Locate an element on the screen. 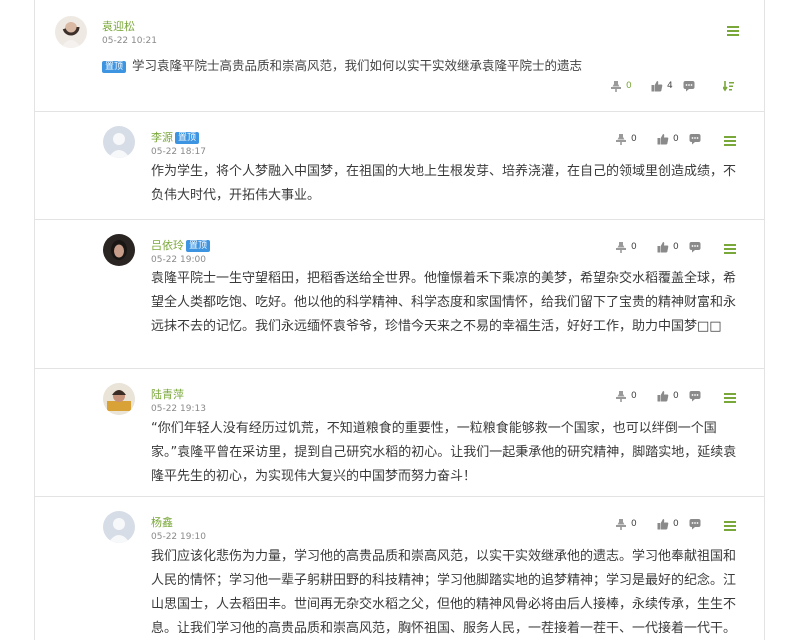 The height and width of the screenshot is (641, 798). post-time: 05-22 19:13 is located at coordinates (178, 409).